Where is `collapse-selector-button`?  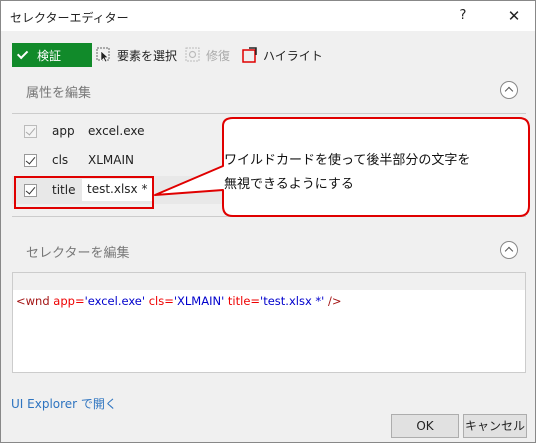 collapse-selector-button is located at coordinates (509, 250).